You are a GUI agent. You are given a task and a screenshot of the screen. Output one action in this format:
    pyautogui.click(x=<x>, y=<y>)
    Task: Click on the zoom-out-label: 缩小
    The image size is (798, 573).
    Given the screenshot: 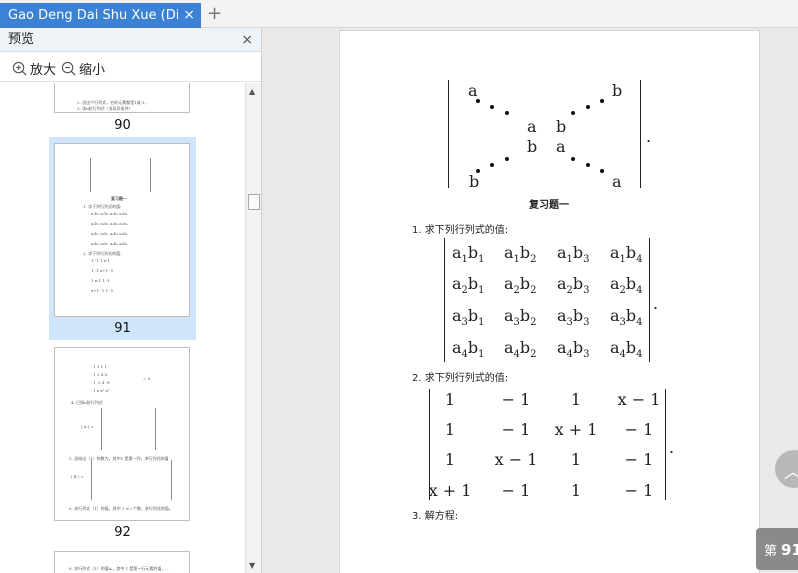 What is the action you would take?
    pyautogui.click(x=92, y=70)
    